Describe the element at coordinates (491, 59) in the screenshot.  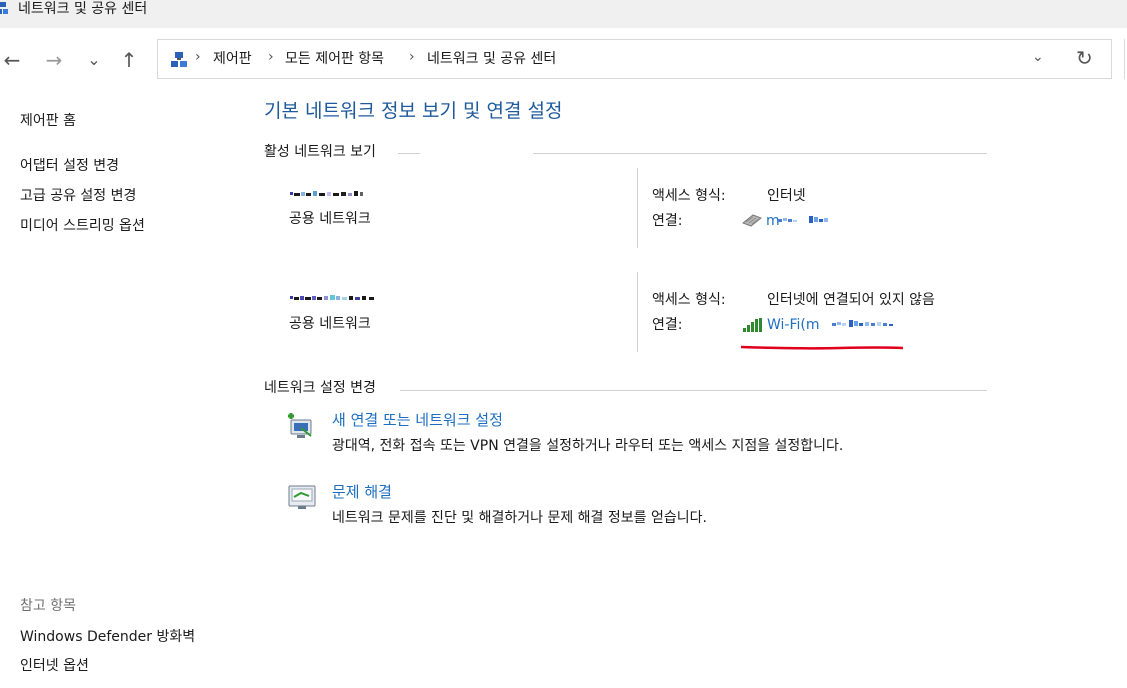
I see `breadcrumb-network-center: 네트워크 및 공유 센터` at that location.